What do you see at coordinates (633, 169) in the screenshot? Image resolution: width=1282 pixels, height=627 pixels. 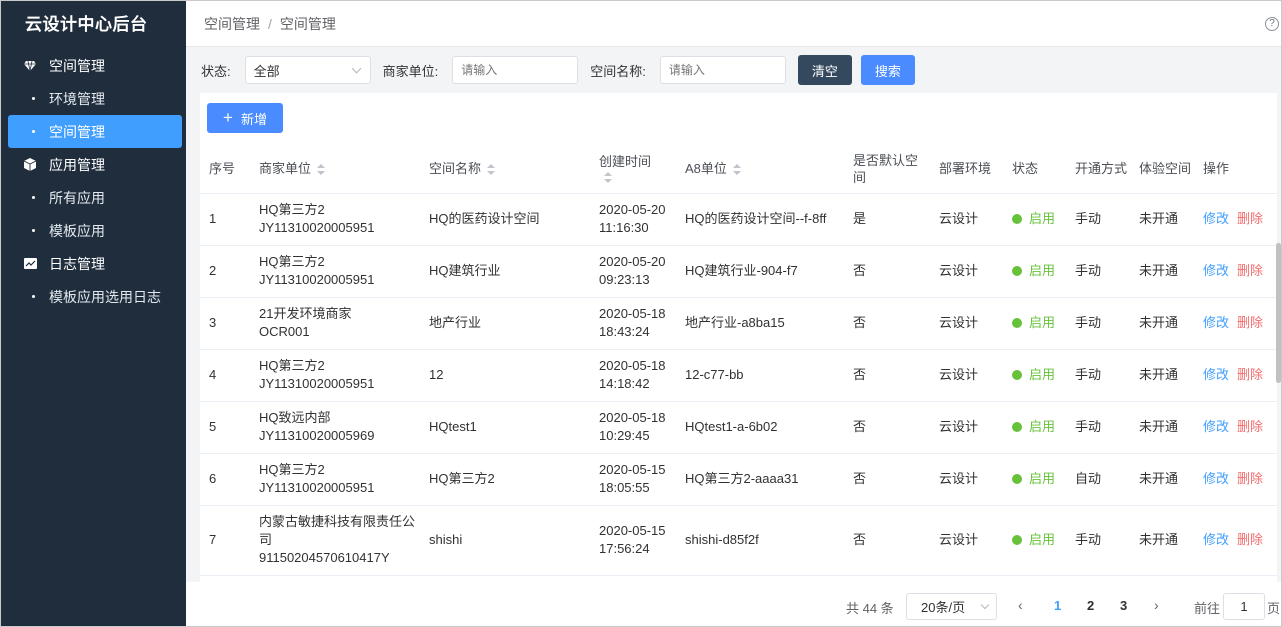 I see `col-header-created: 创建时间` at bounding box center [633, 169].